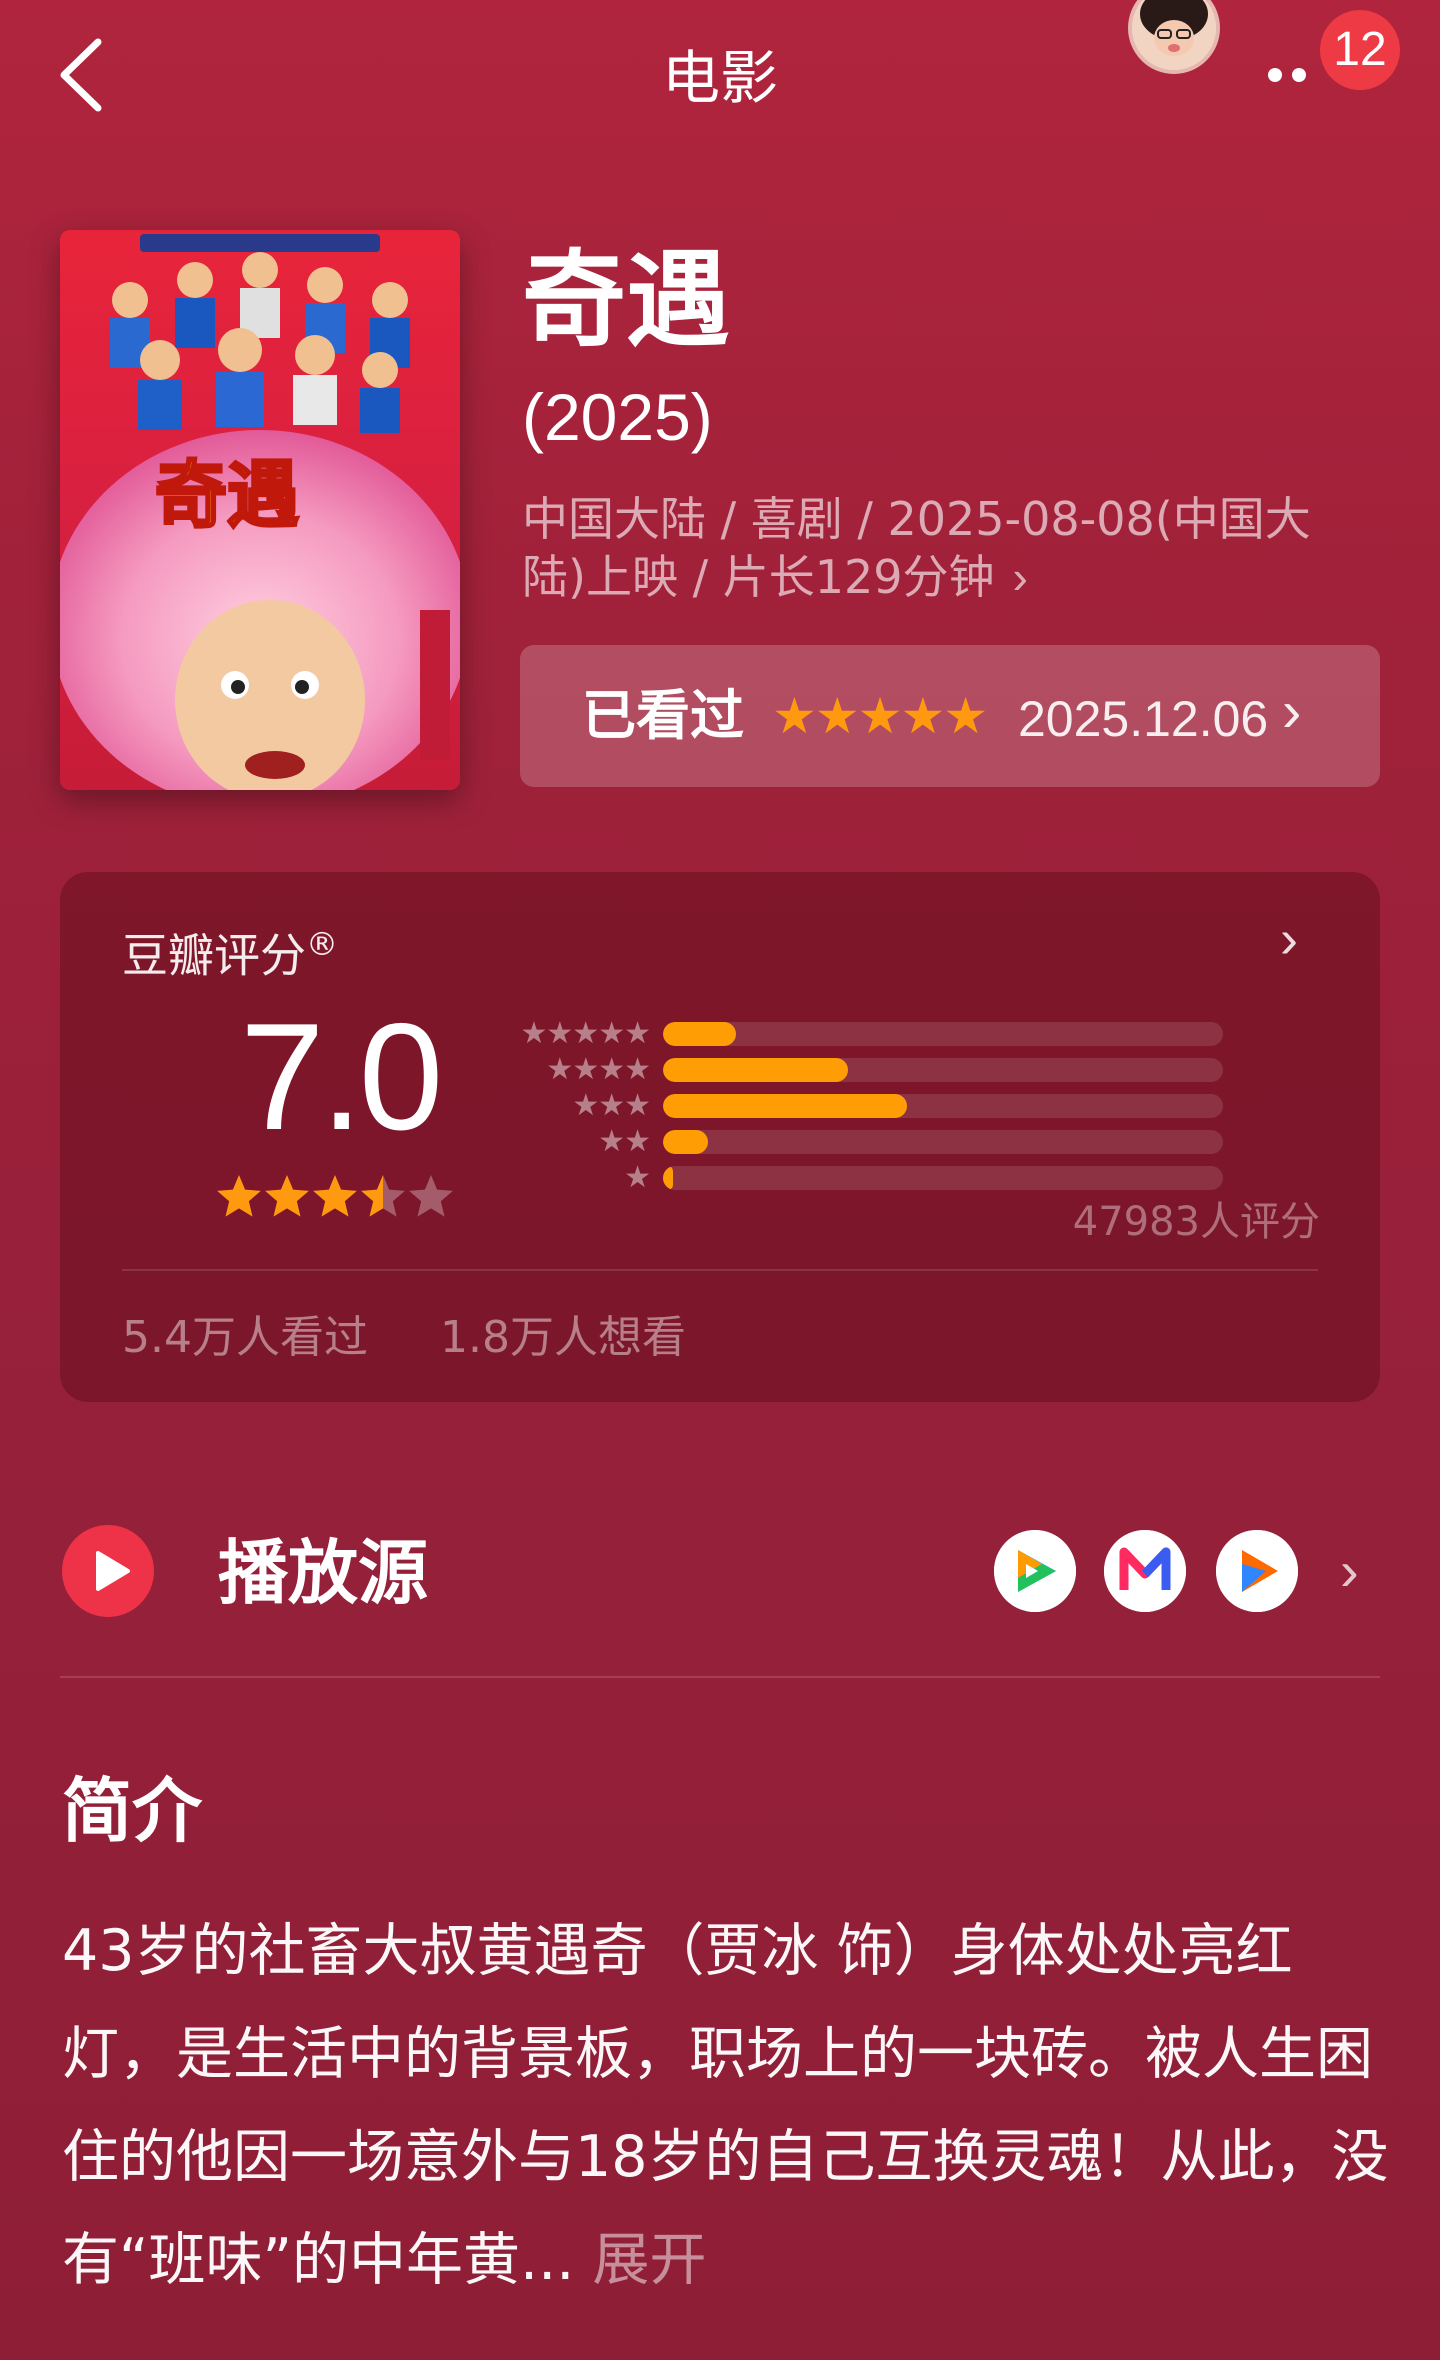 The width and height of the screenshot is (1440, 2360). I want to click on play-icon, so click(108, 1571).